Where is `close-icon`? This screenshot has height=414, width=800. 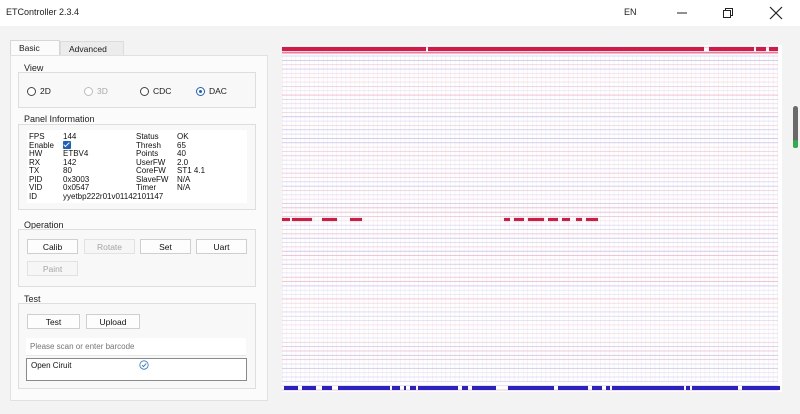 close-icon is located at coordinates (776, 13).